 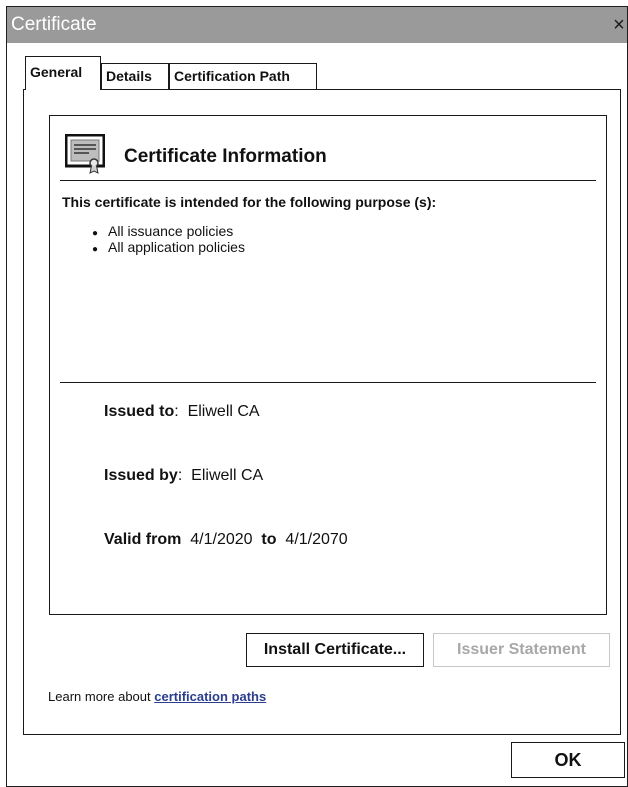 I want to click on issued-by-value: Eliwell CA, so click(x=227, y=475).